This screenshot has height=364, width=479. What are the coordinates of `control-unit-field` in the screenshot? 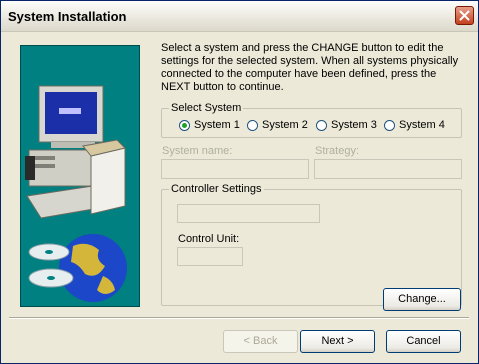 It's located at (210, 256).